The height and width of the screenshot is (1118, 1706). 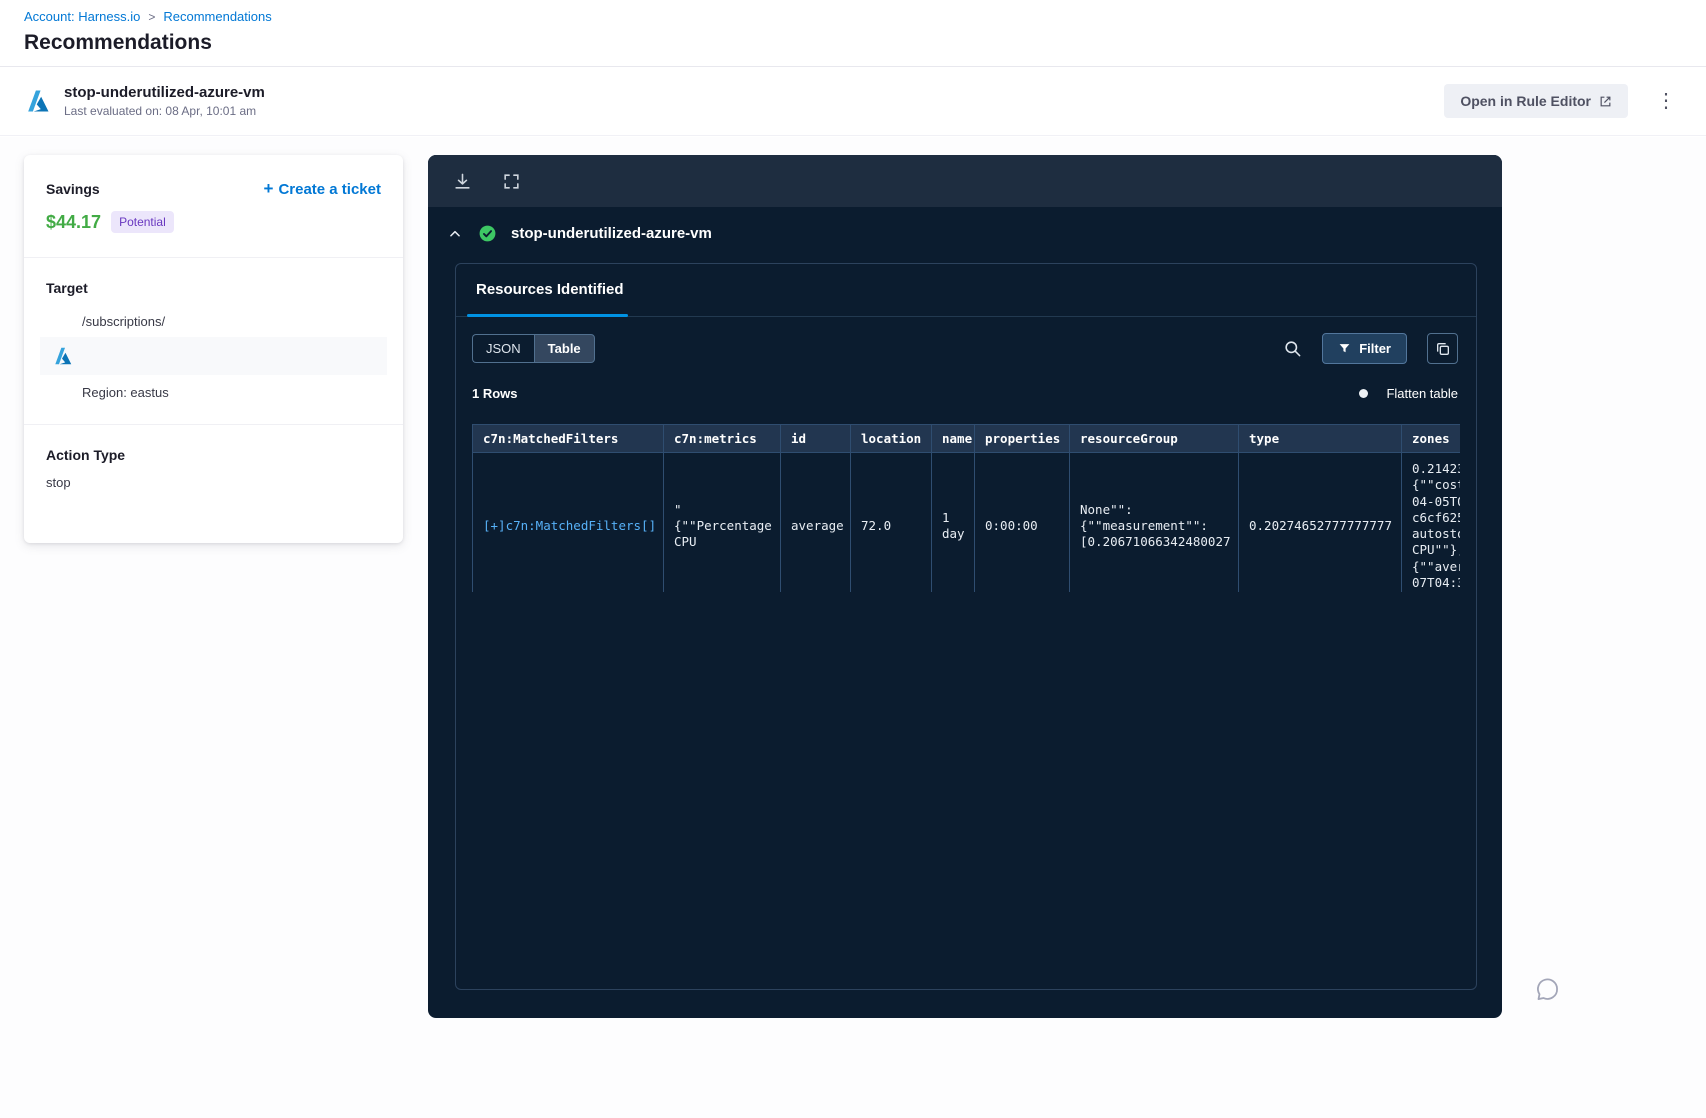 I want to click on page-title: Recommendations, so click(x=118, y=42).